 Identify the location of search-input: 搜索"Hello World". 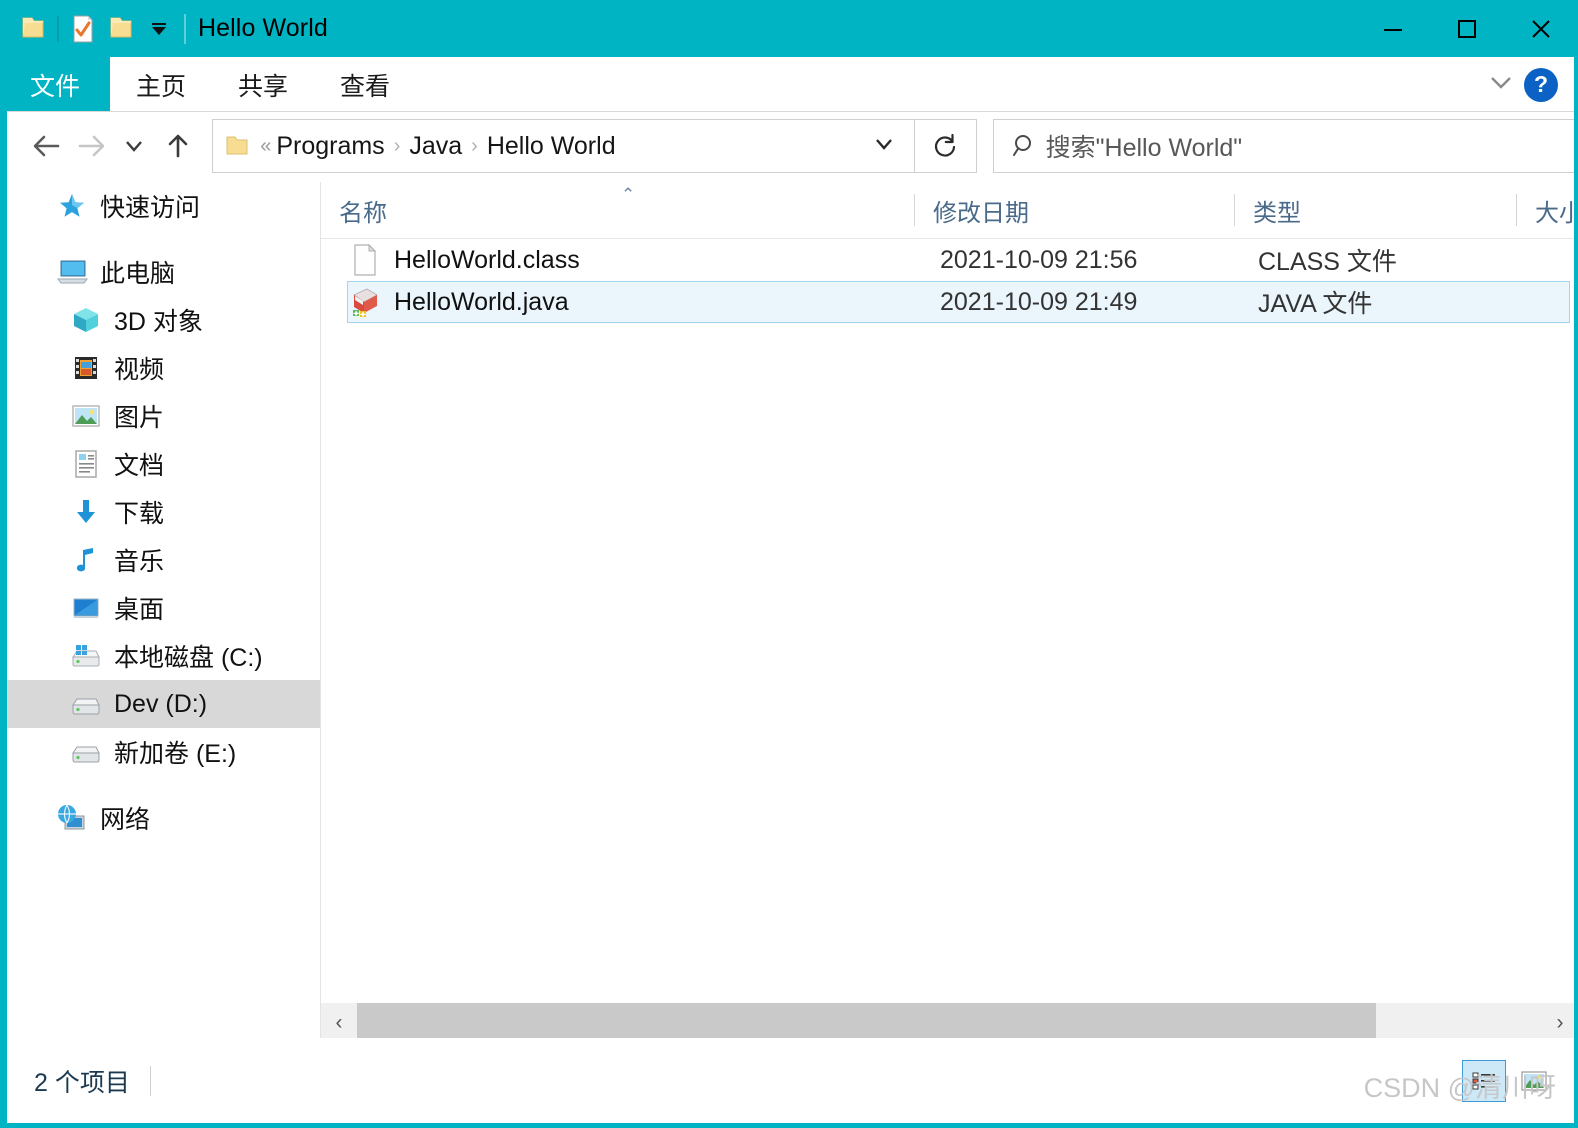
(1144, 146).